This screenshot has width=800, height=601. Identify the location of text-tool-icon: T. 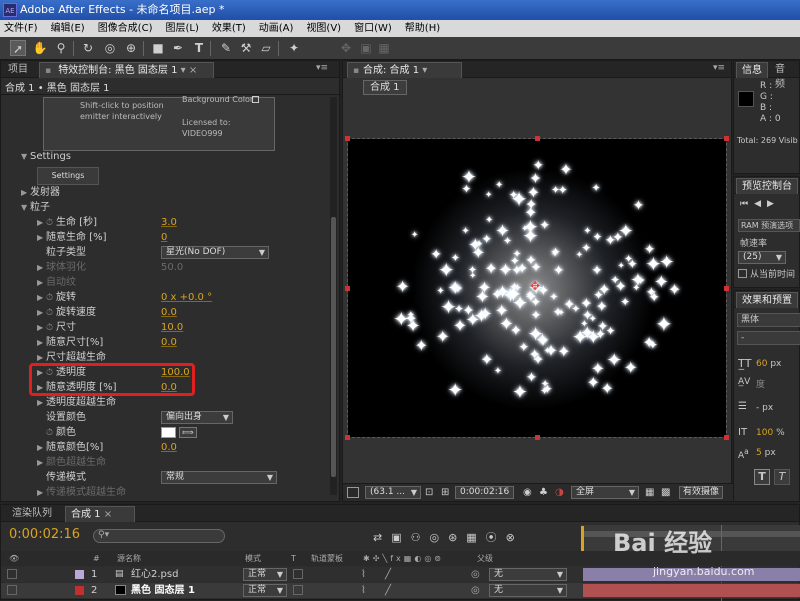
(199, 48).